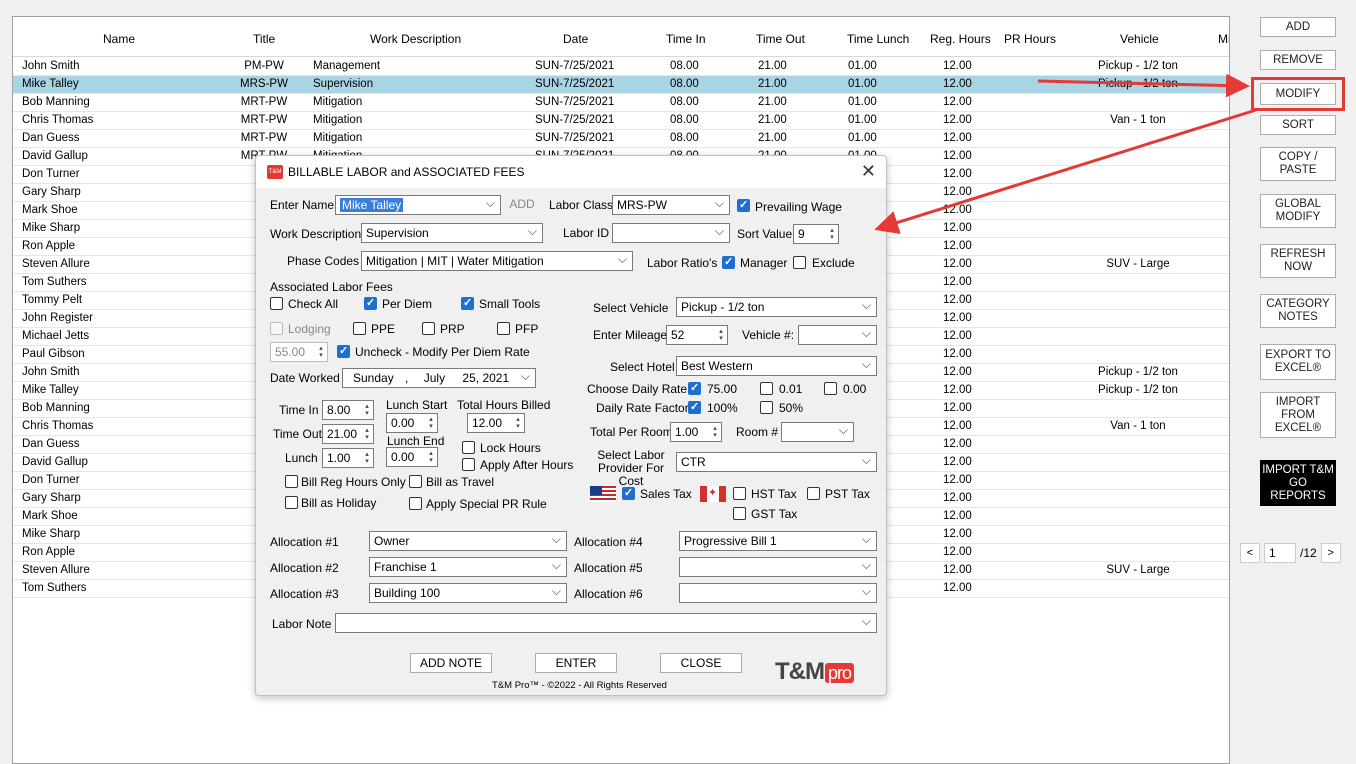 The image size is (1356, 764). I want to click on arrow-to-dialog, so click(1065, 171).